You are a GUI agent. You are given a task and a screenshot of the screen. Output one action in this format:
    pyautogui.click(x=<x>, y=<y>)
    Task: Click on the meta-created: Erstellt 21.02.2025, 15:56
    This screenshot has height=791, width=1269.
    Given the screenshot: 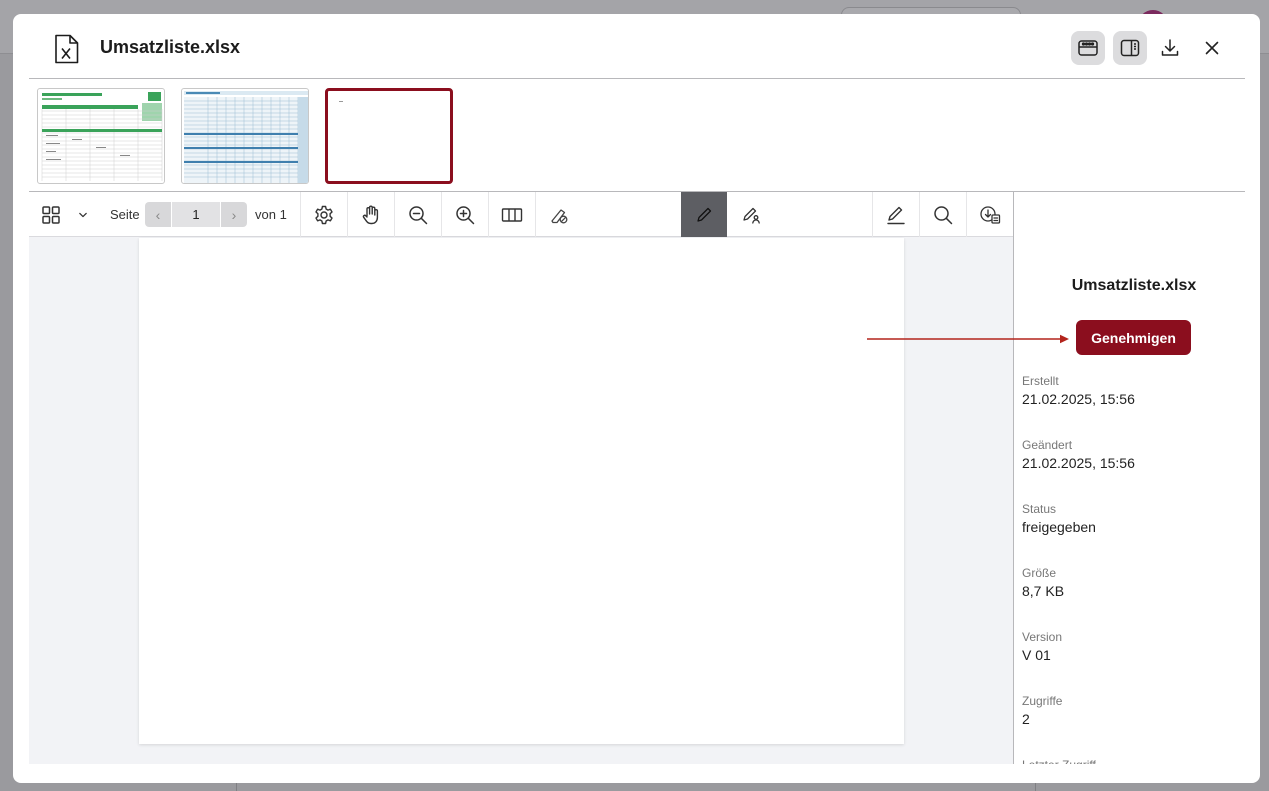 What is the action you would take?
    pyautogui.click(x=1078, y=390)
    